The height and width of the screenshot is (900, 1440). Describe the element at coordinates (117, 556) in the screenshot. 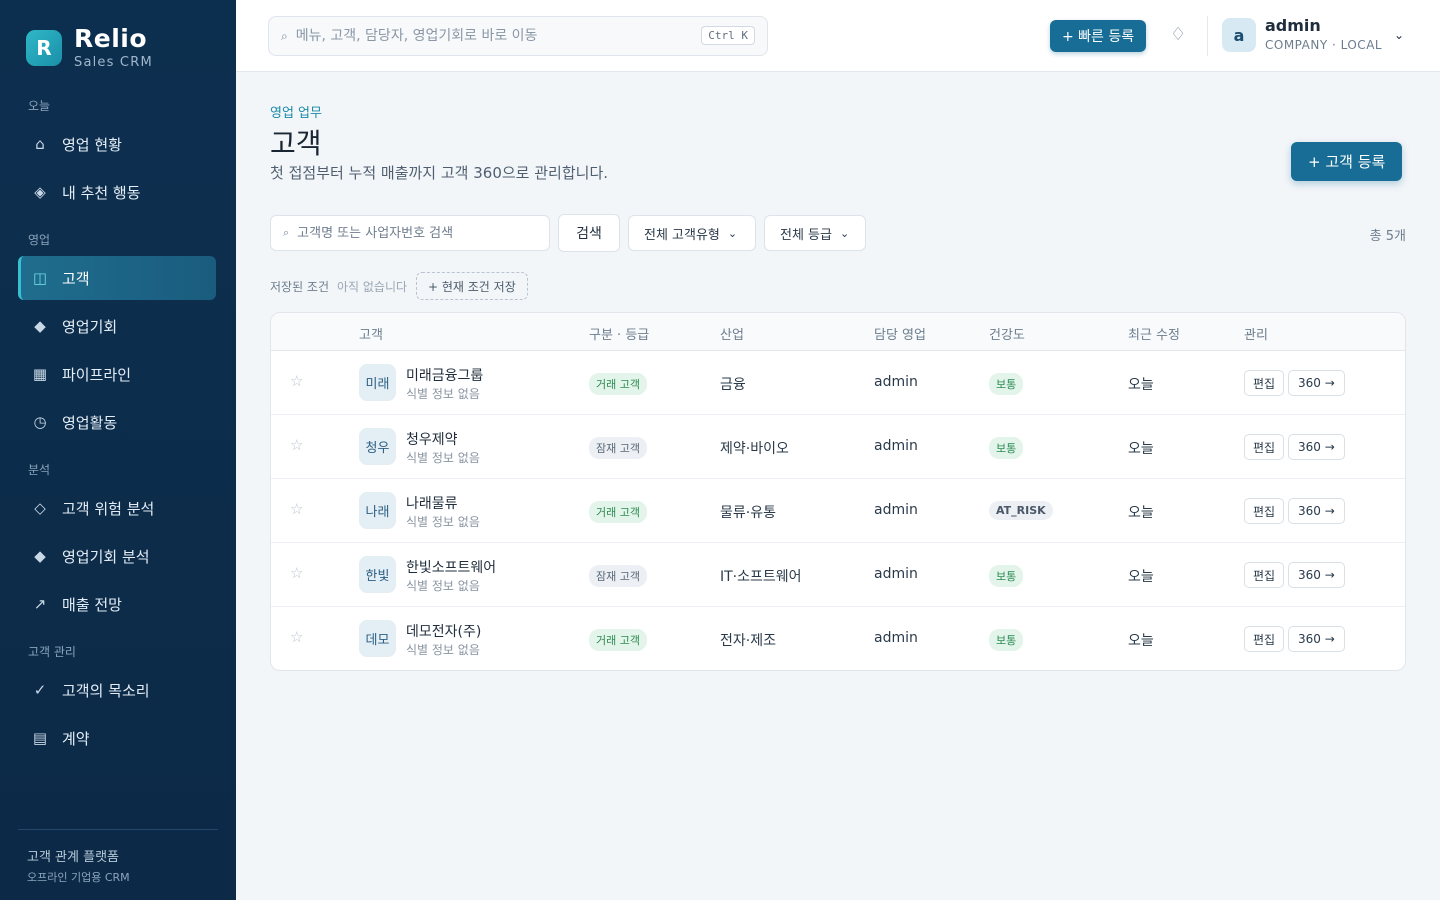

I see `sidebar-item-opportunity-analysis: ◆ 영업기회 분석` at that location.